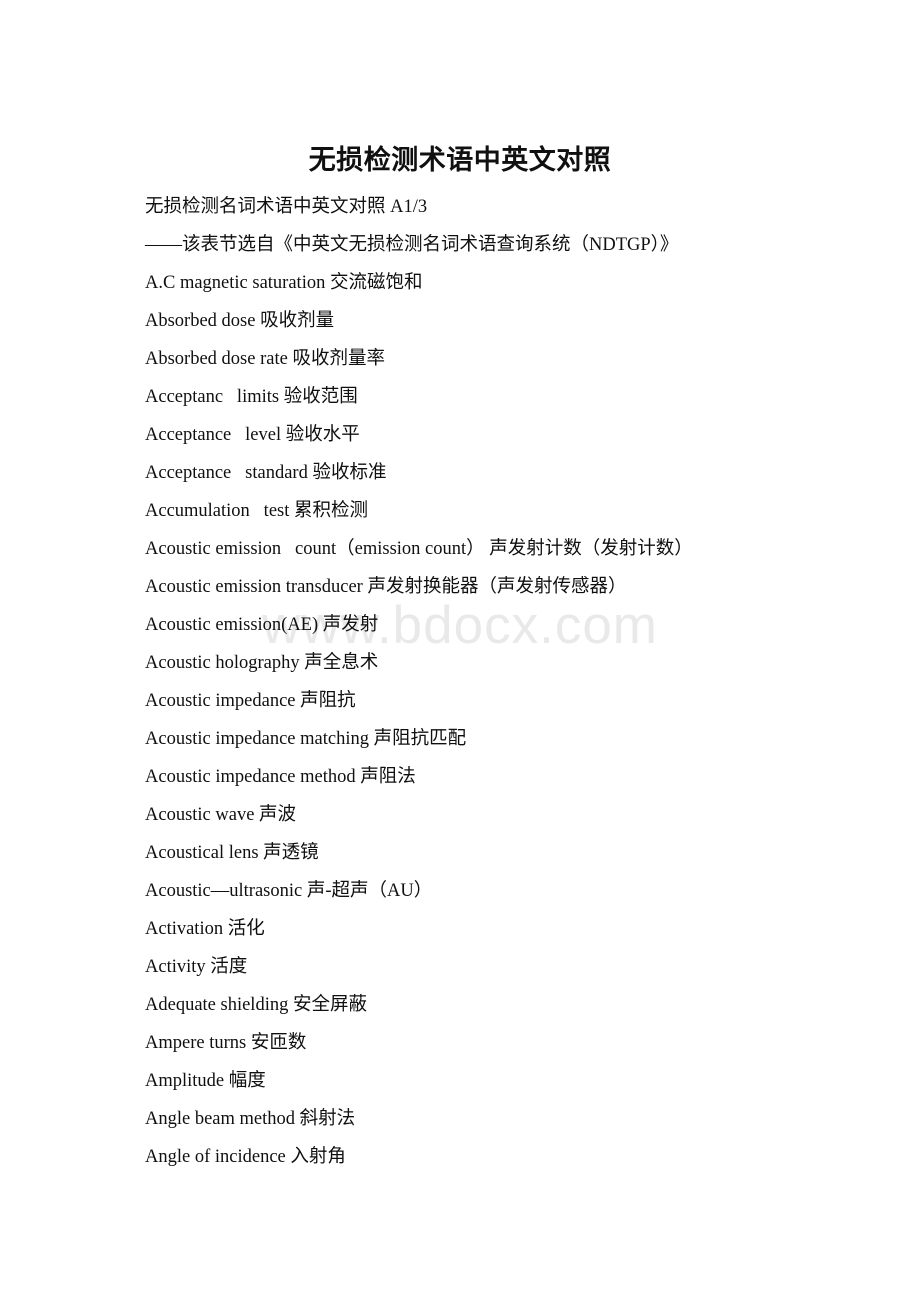 The width and height of the screenshot is (920, 1302). I want to click on glossary-line: Activity 活度, so click(196, 967).